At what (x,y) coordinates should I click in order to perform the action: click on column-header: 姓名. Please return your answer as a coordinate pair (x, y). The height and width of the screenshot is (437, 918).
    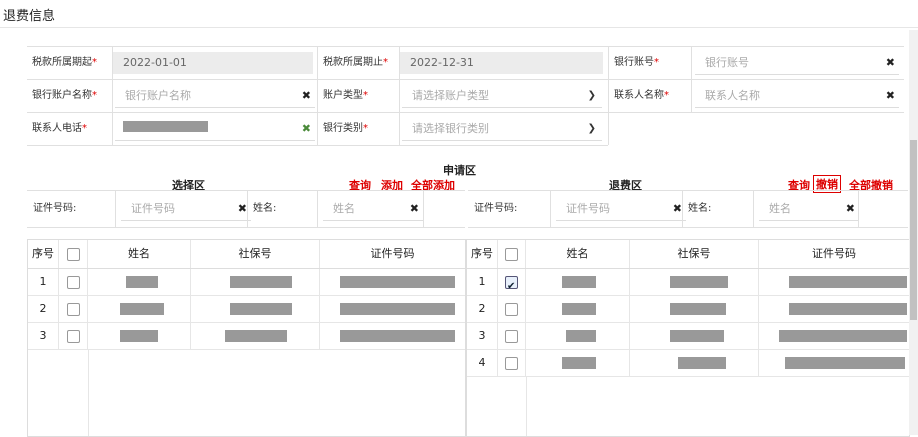
    Looking at the image, I should click on (578, 254).